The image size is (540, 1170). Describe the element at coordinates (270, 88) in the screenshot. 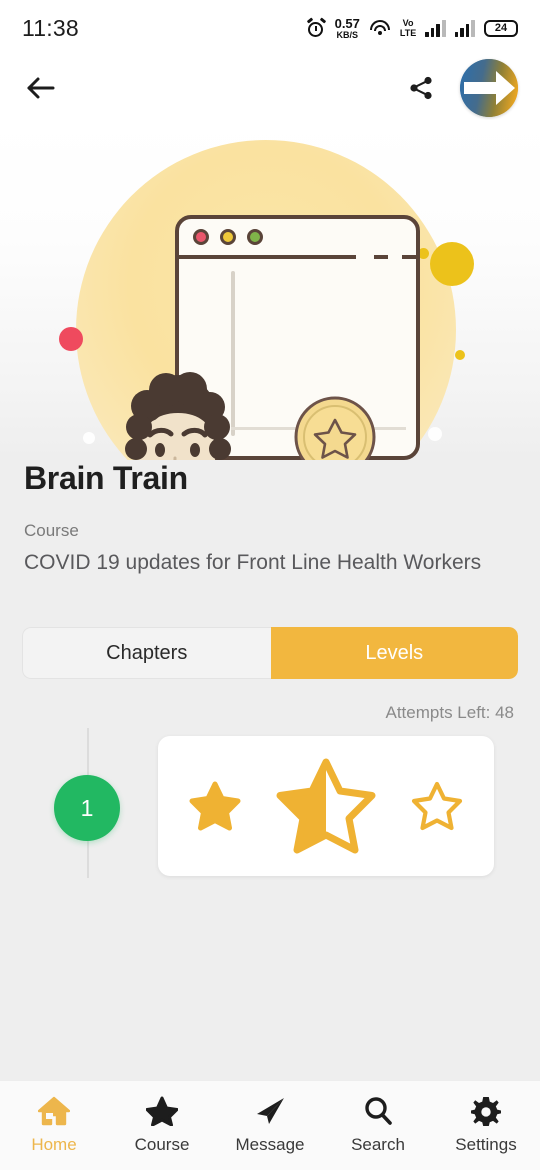

I see `app-bar` at that location.